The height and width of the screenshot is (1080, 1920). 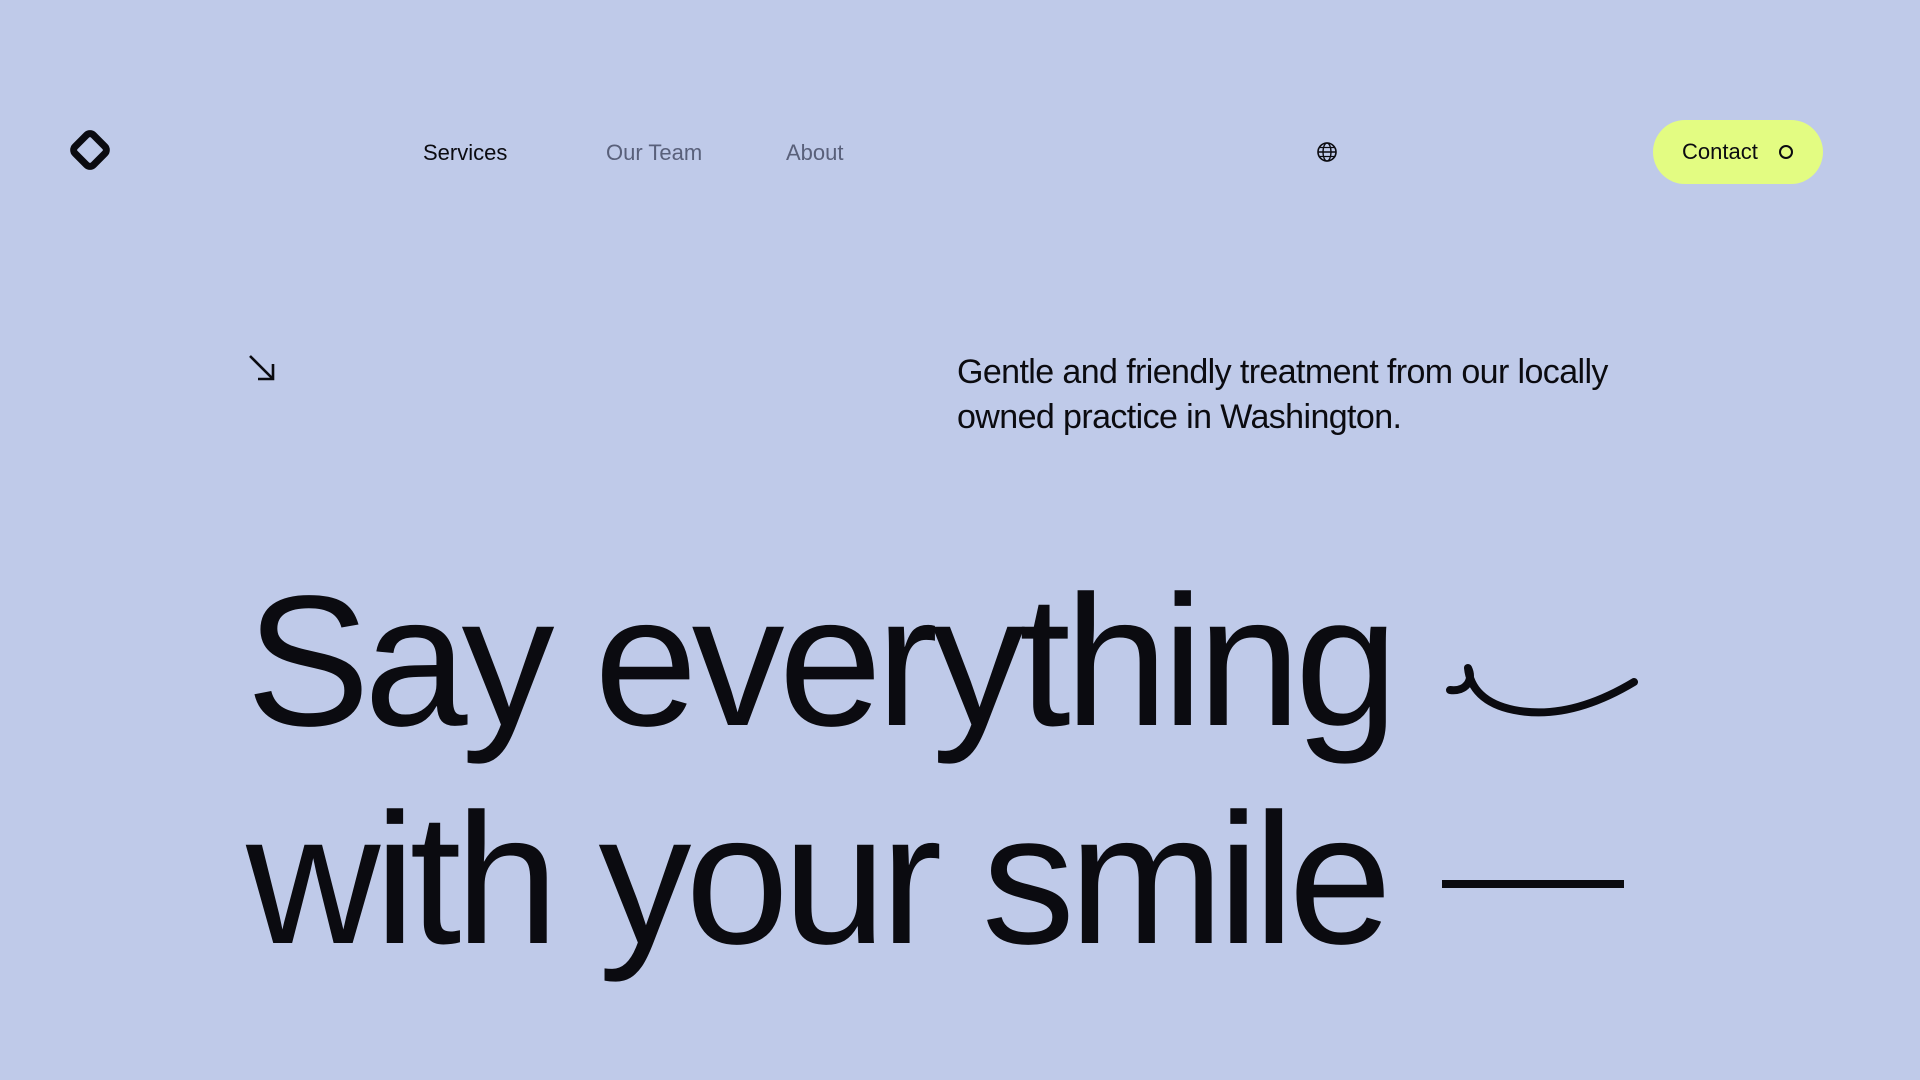 What do you see at coordinates (1720, 151) in the screenshot?
I see `contact-button-label: Contact` at bounding box center [1720, 151].